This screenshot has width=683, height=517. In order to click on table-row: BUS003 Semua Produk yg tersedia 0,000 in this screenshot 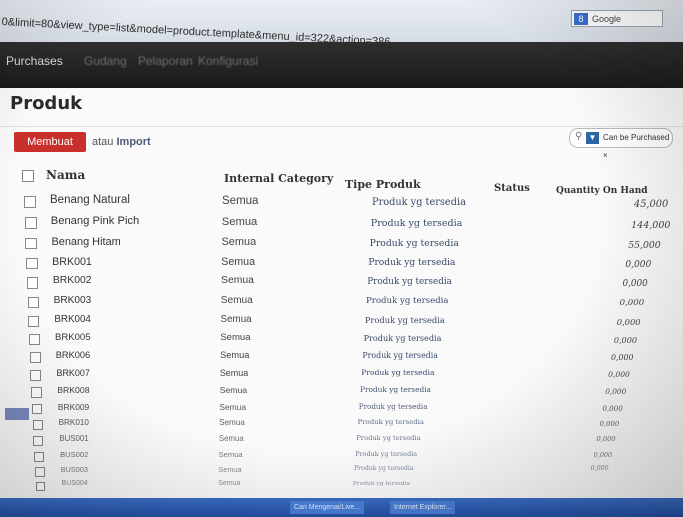, I will do `click(341, 472)`.